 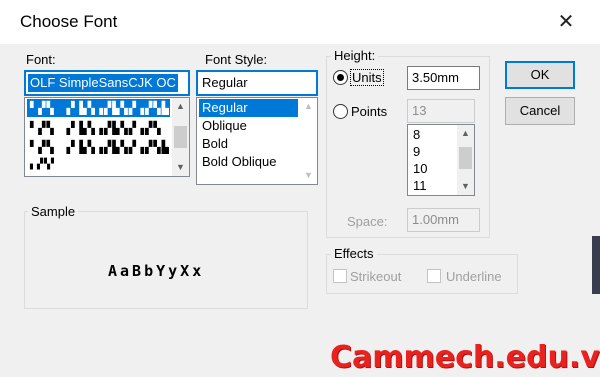 What do you see at coordinates (223, 126) in the screenshot?
I see `font-style-item: Oblique` at bounding box center [223, 126].